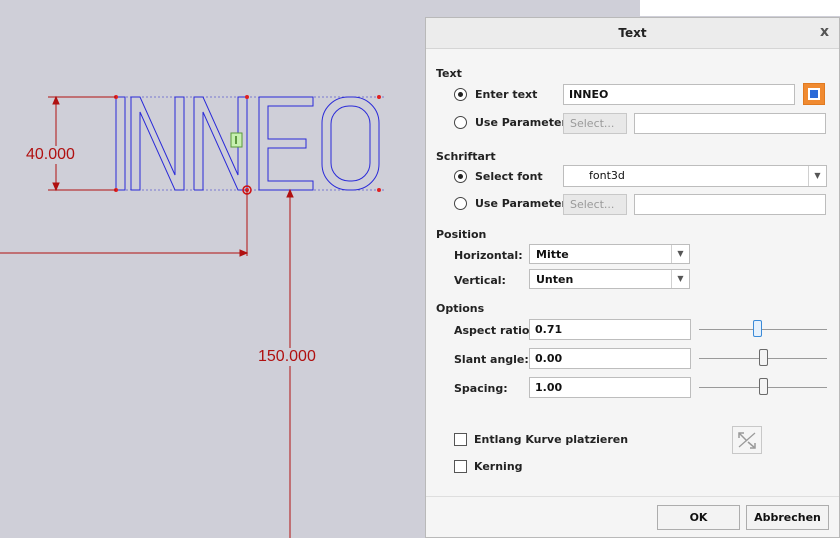  I want to click on height-dimension-value: 40.000, so click(50, 155).